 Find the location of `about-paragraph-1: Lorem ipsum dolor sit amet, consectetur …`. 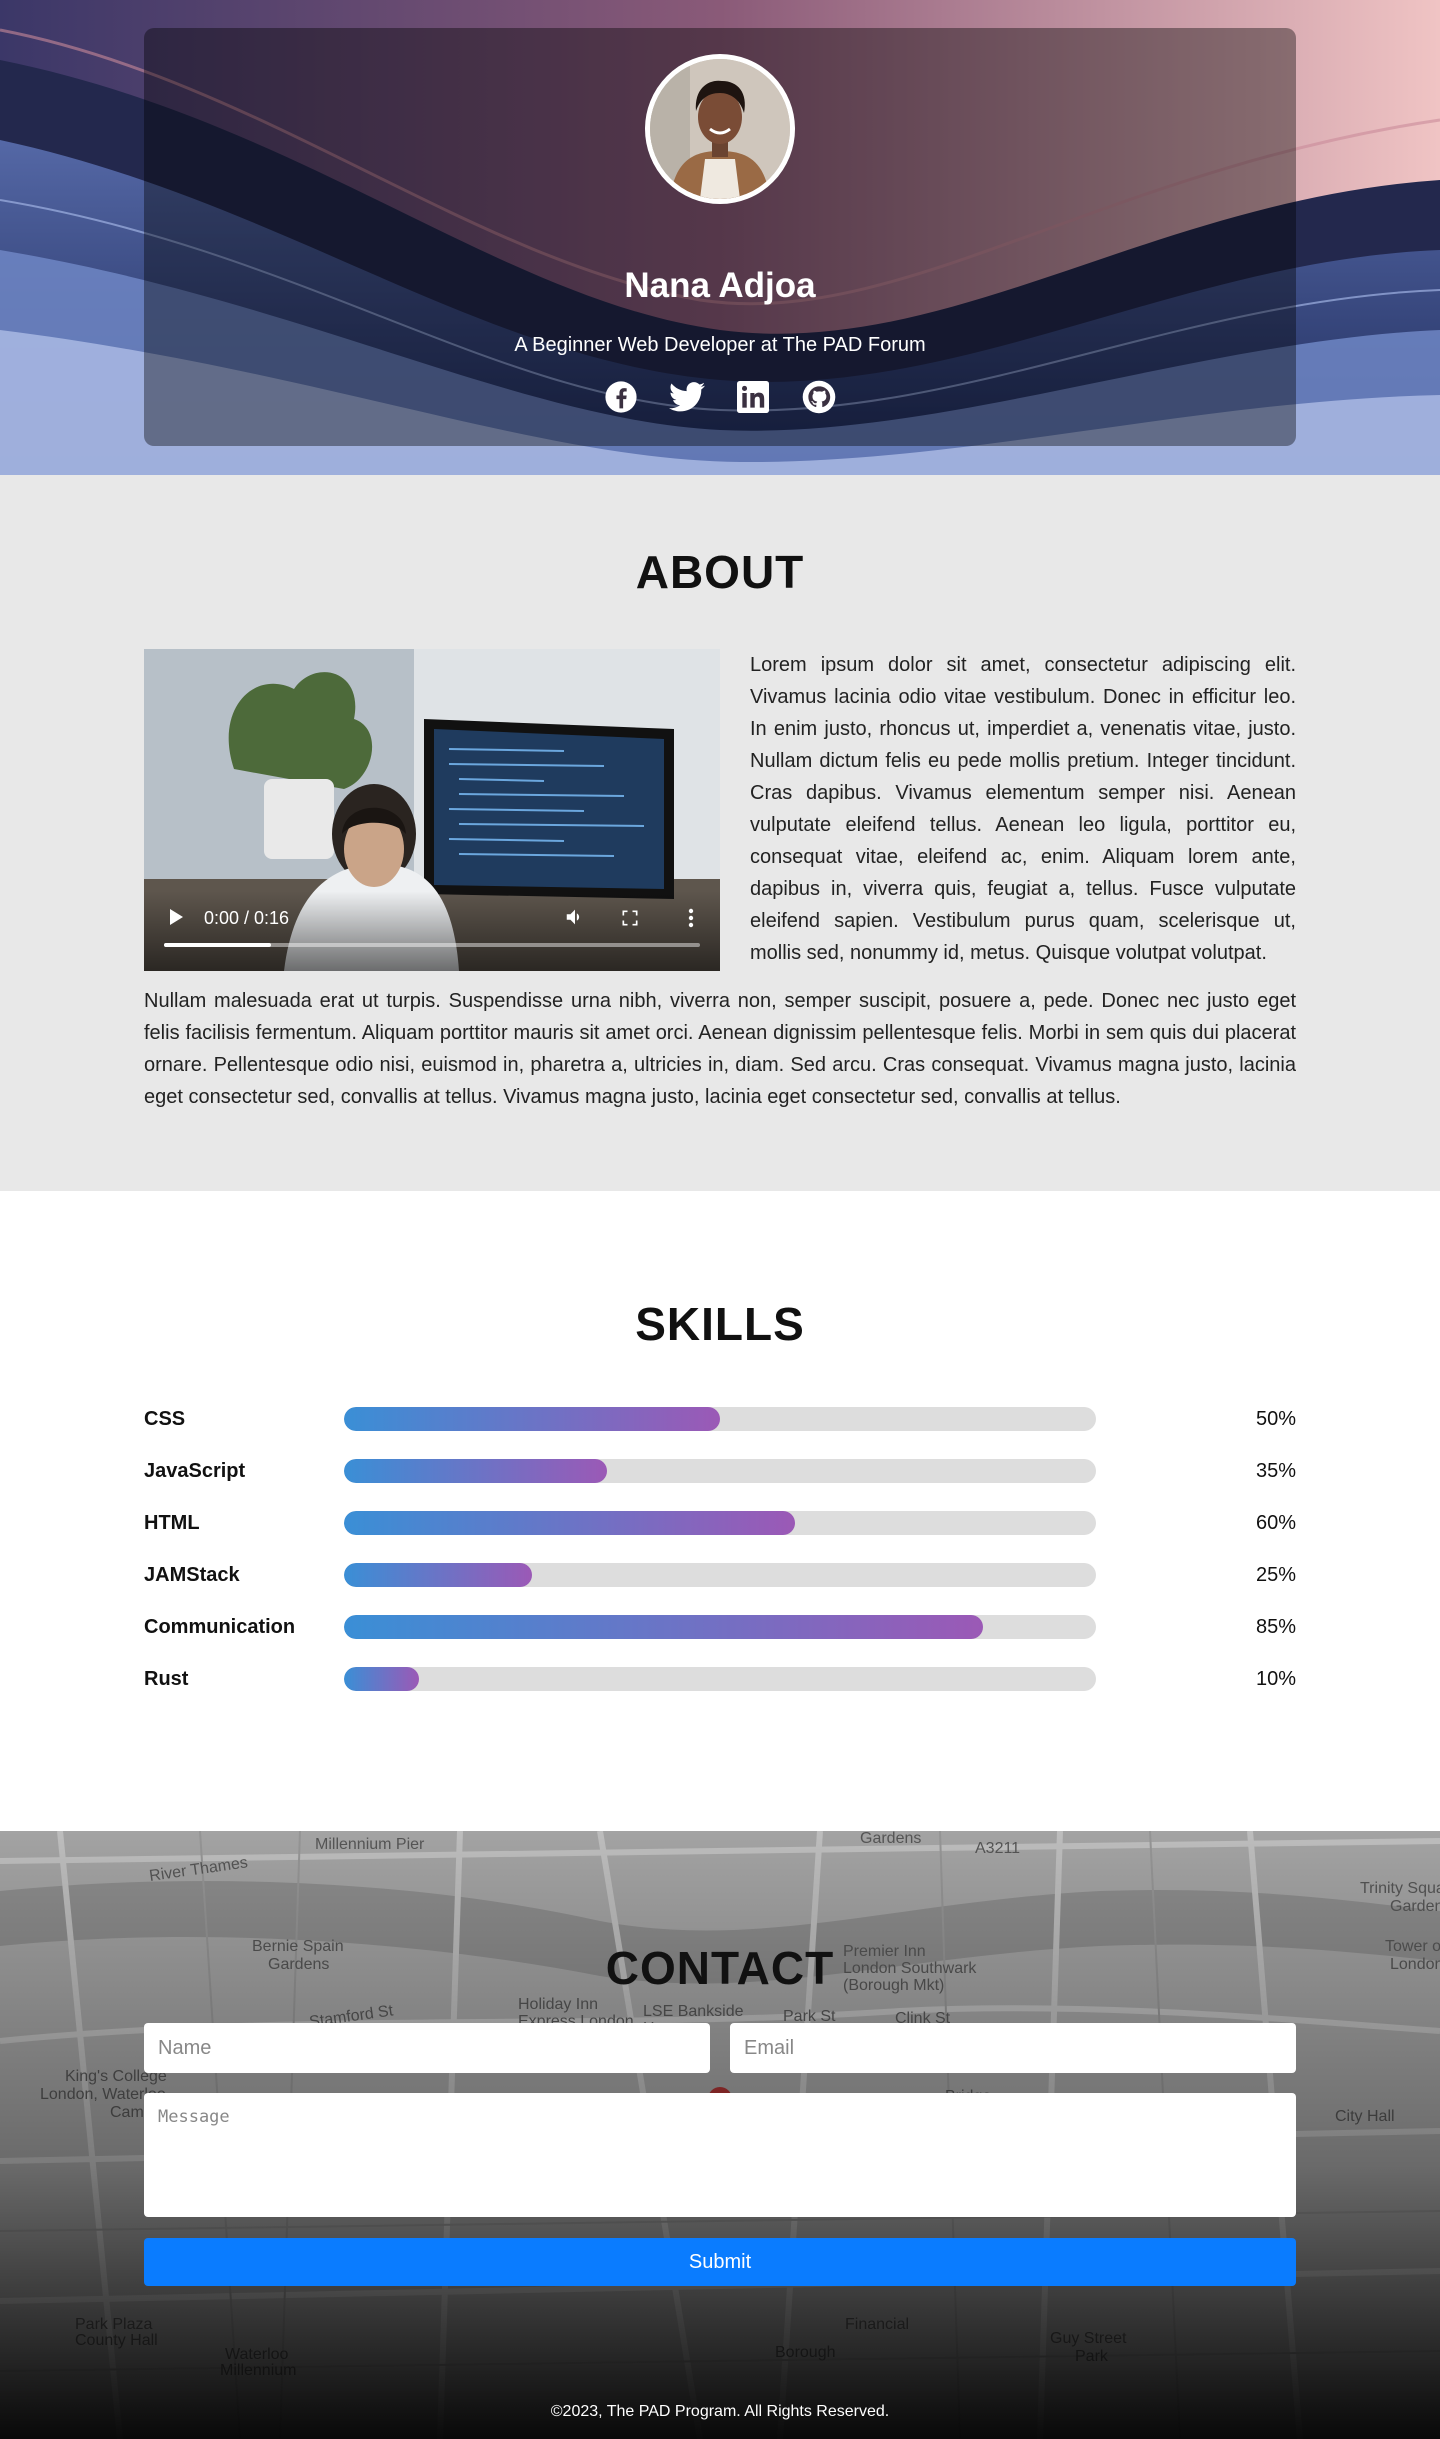

about-paragraph-1: Lorem ipsum dolor sit amet, consectetur … is located at coordinates (1023, 809).